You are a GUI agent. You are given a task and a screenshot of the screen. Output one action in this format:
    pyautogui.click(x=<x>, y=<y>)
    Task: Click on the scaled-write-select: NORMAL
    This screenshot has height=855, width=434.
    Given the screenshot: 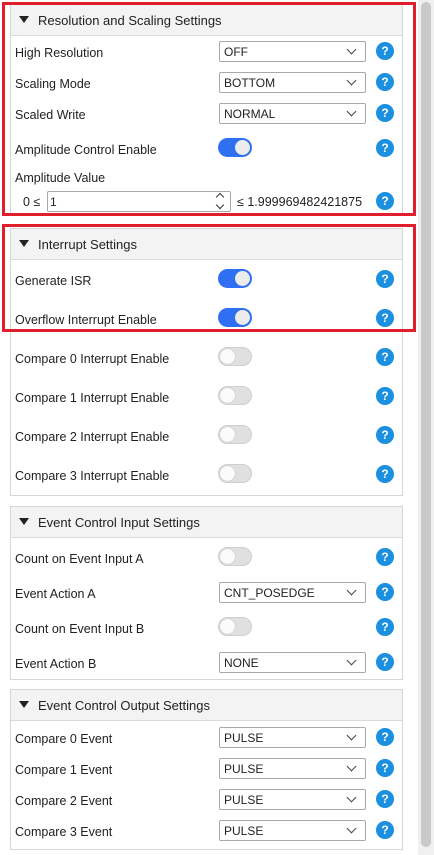 What is the action you would take?
    pyautogui.click(x=292, y=113)
    